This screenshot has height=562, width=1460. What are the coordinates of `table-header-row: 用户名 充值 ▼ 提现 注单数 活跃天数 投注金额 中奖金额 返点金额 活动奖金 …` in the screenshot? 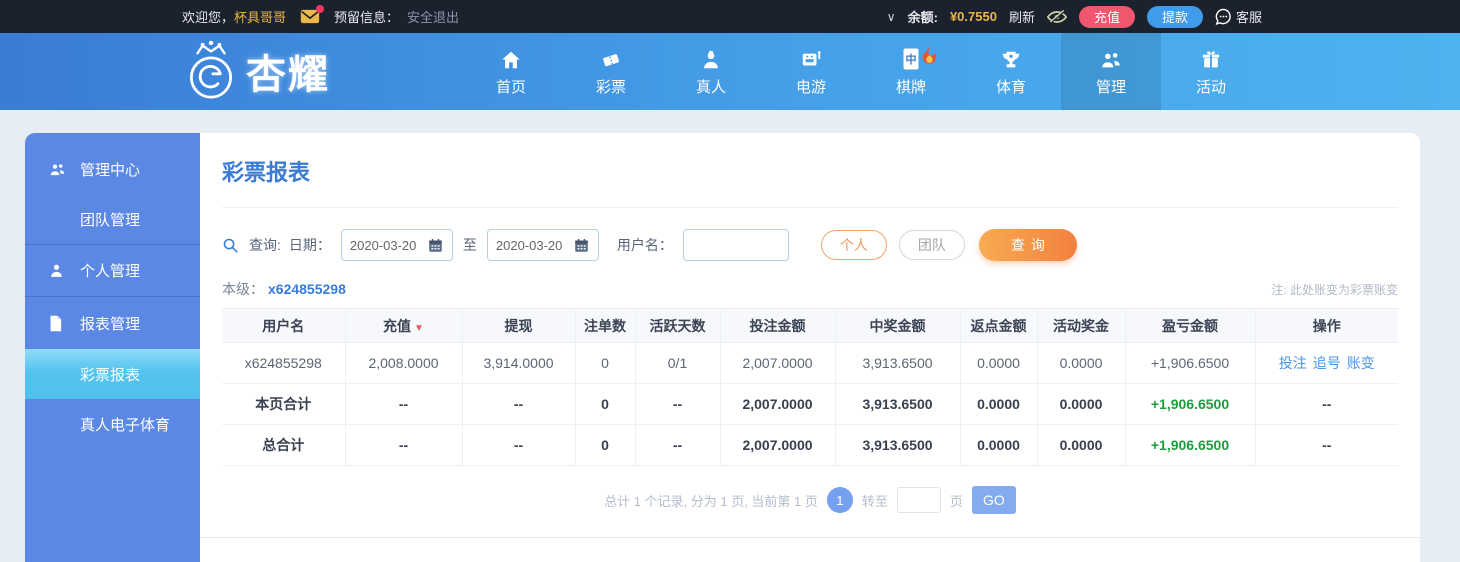 It's located at (810, 325).